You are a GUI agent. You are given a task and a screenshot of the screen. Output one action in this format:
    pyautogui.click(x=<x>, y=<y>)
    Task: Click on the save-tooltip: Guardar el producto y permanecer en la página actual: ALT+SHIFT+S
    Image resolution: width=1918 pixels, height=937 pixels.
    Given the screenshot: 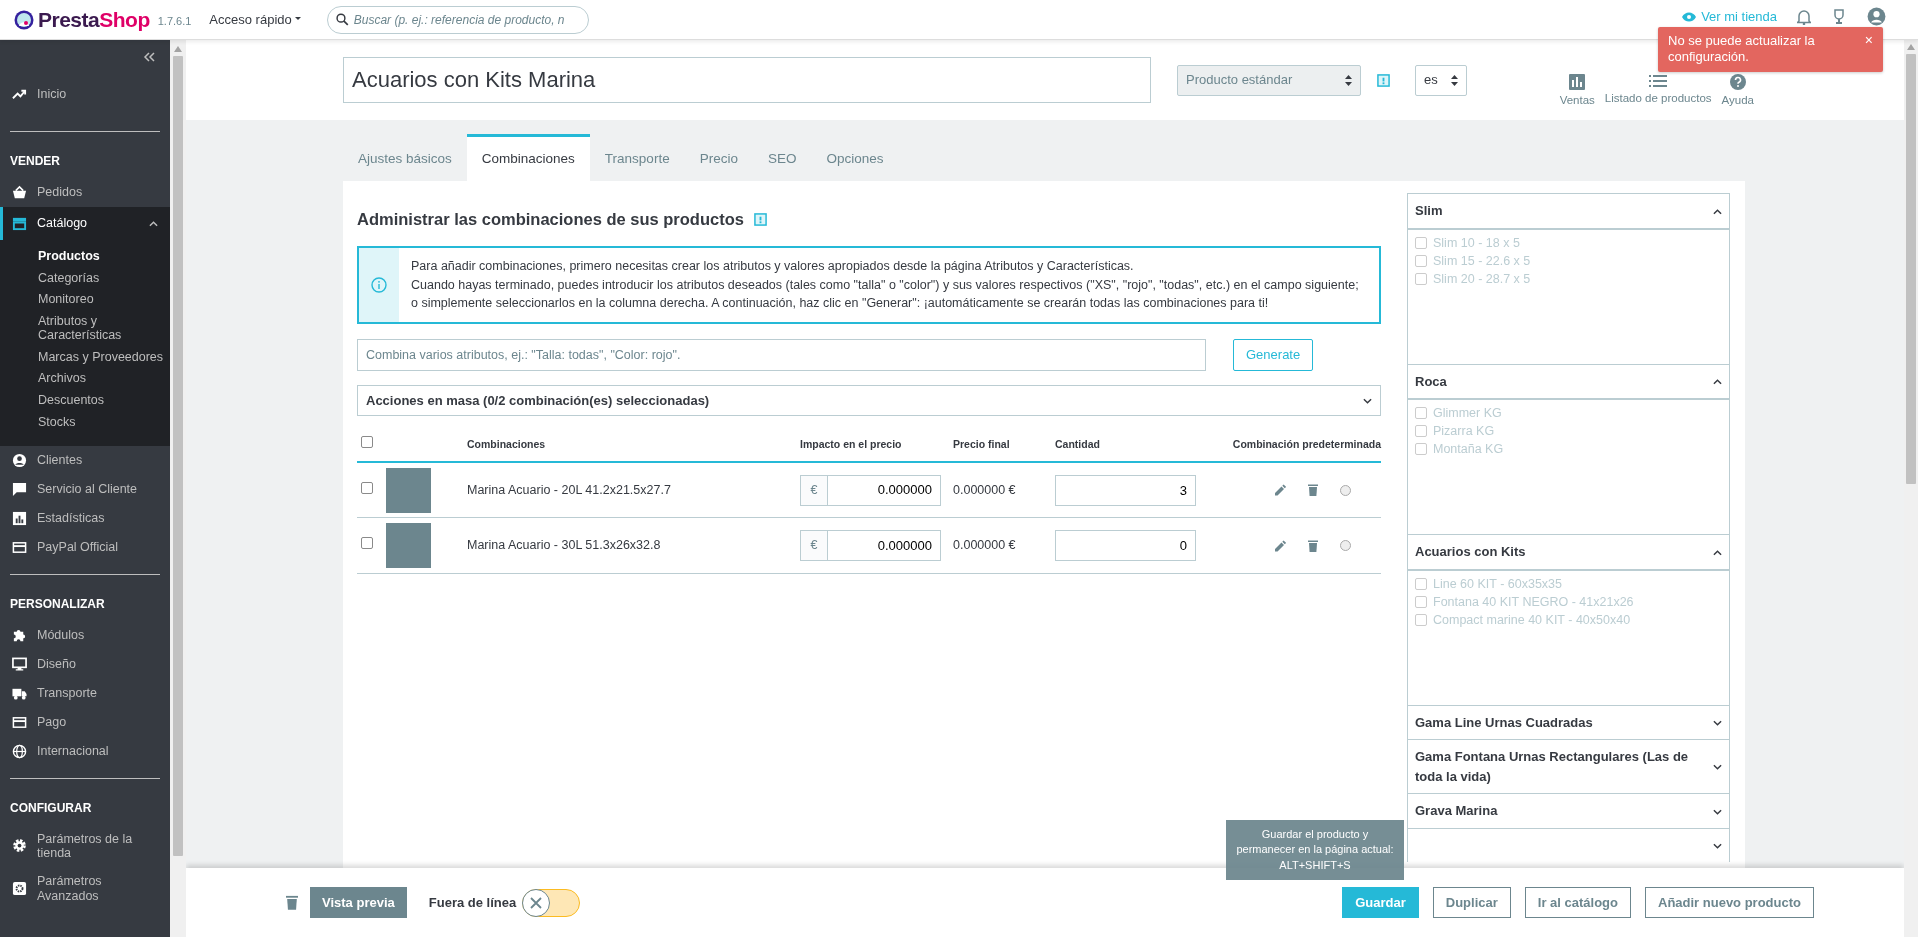 What is the action you would take?
    pyautogui.click(x=1315, y=849)
    